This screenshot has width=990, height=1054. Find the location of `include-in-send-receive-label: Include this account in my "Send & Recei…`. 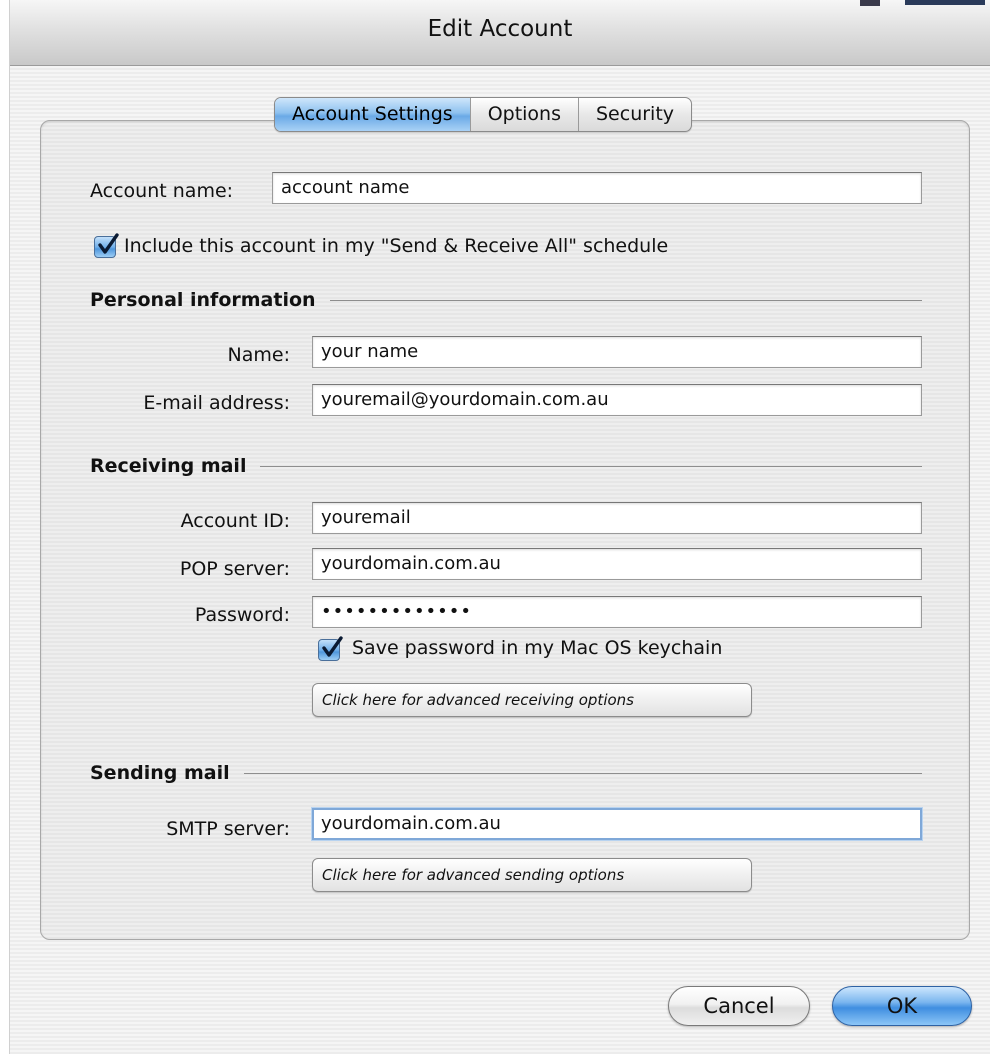

include-in-send-receive-label: Include this account in my "Send & Recei… is located at coordinates (396, 246).